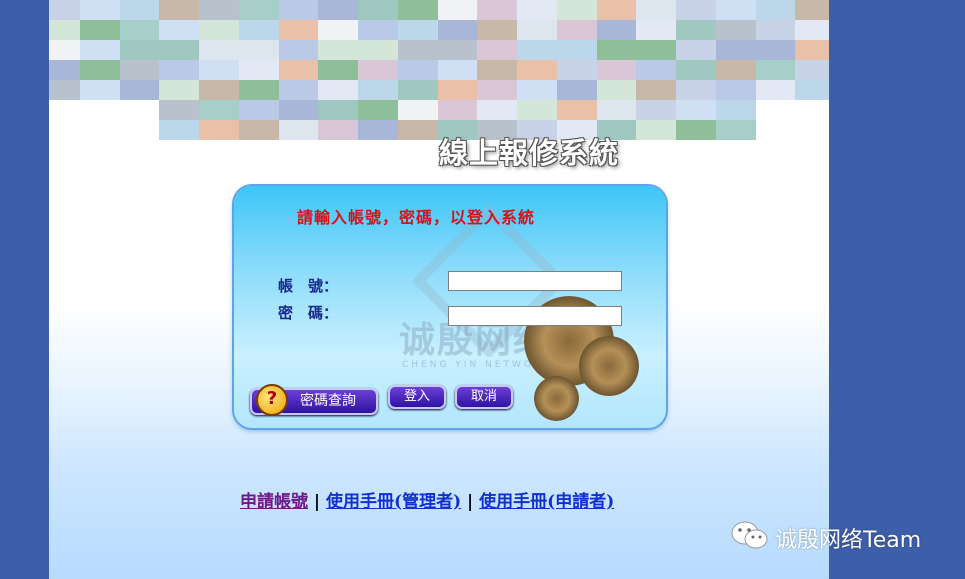 Image resolution: width=965 pixels, height=579 pixels. I want to click on system-title: 線上報修系統, so click(529, 153).